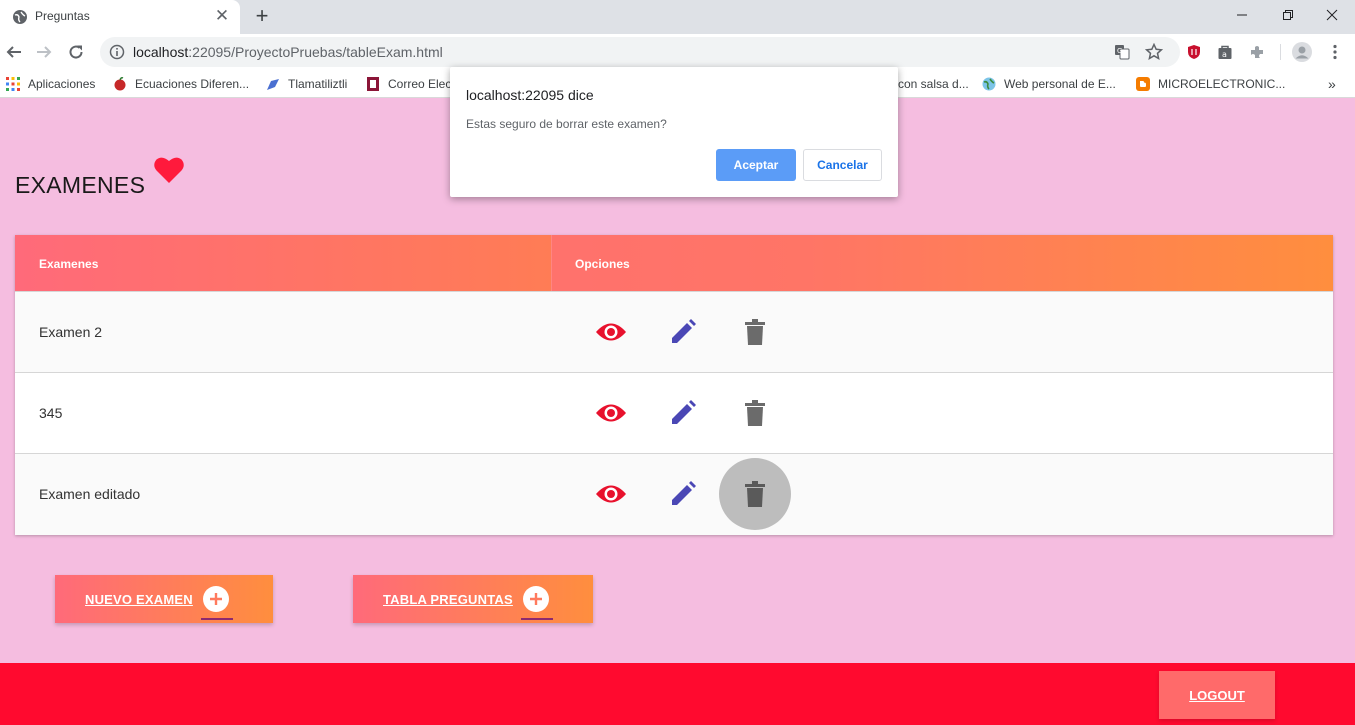  I want to click on svg-text: a, so click(1224, 54).